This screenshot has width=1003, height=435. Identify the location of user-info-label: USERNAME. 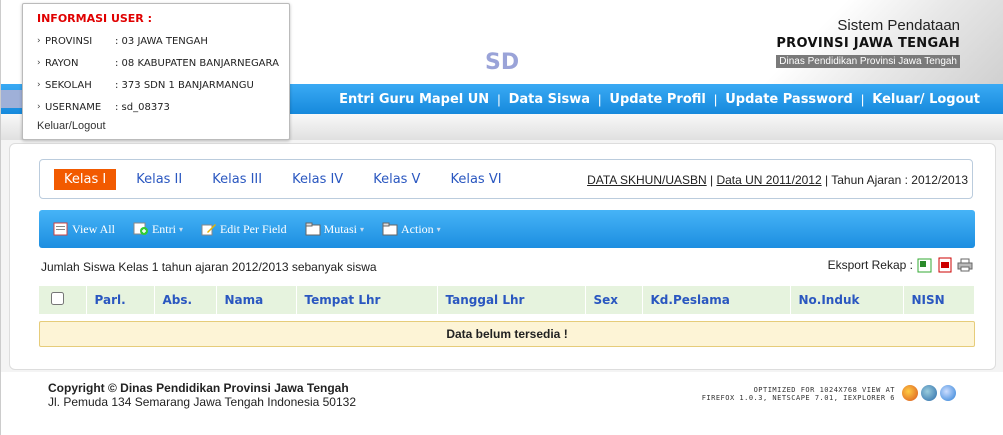
(73, 107).